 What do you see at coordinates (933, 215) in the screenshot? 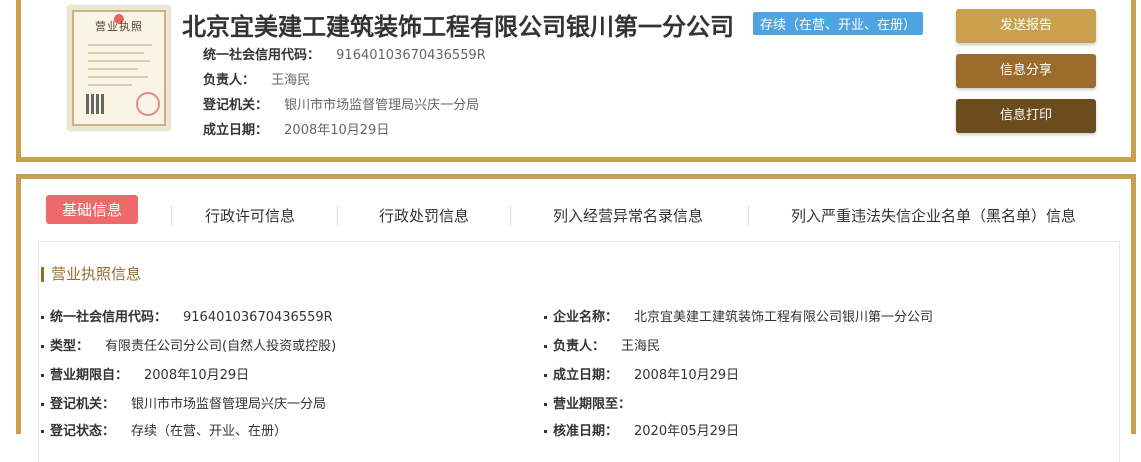
I see `tab-blacklist: 列入严重违法失信企业名单（黑名单）信息` at bounding box center [933, 215].